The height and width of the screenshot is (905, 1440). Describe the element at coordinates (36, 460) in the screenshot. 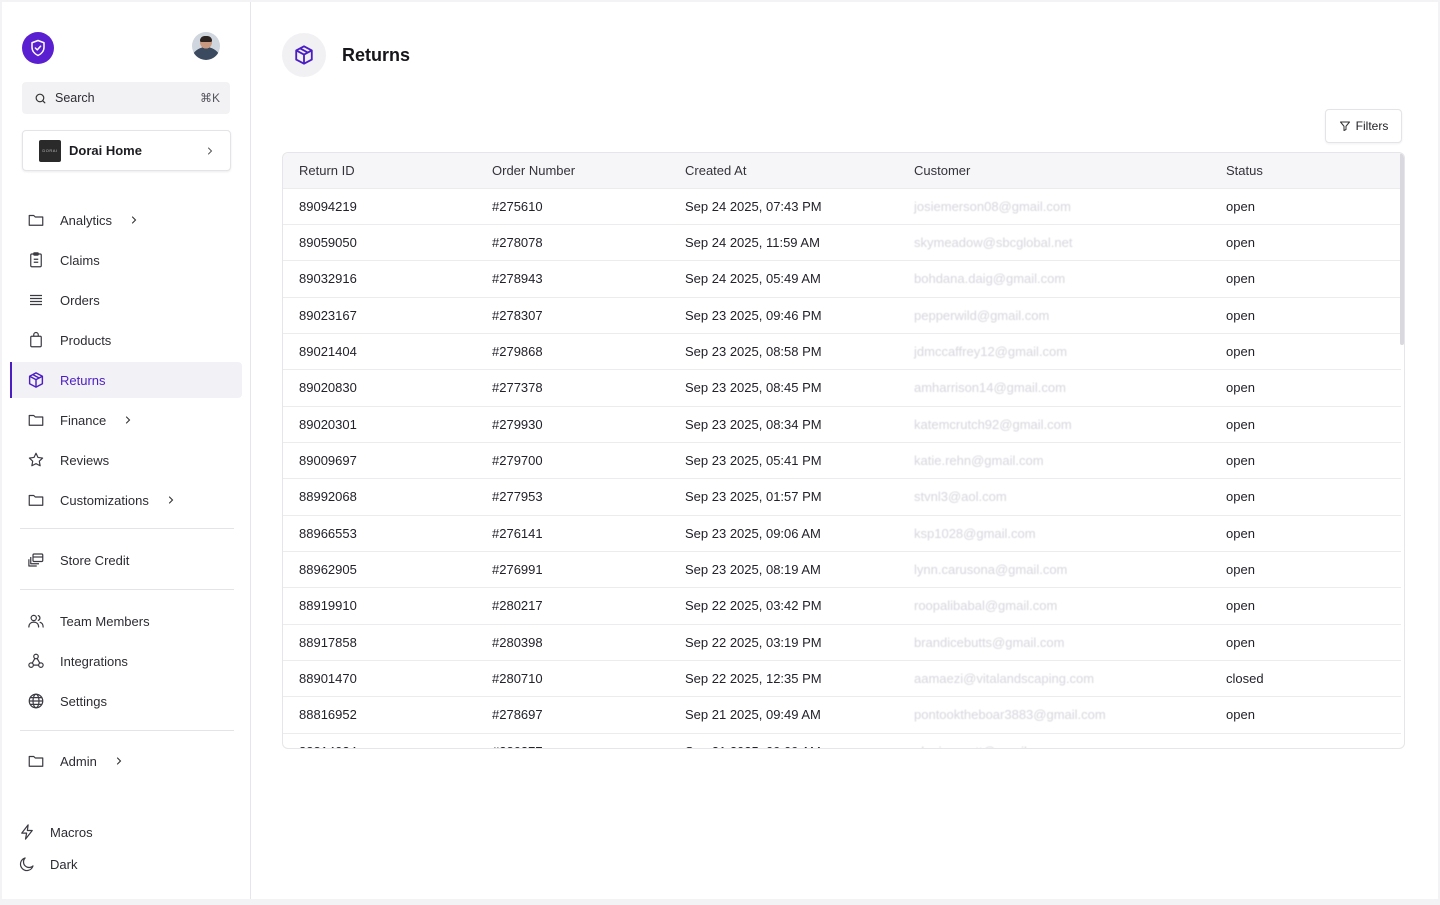

I see `star-icon` at that location.